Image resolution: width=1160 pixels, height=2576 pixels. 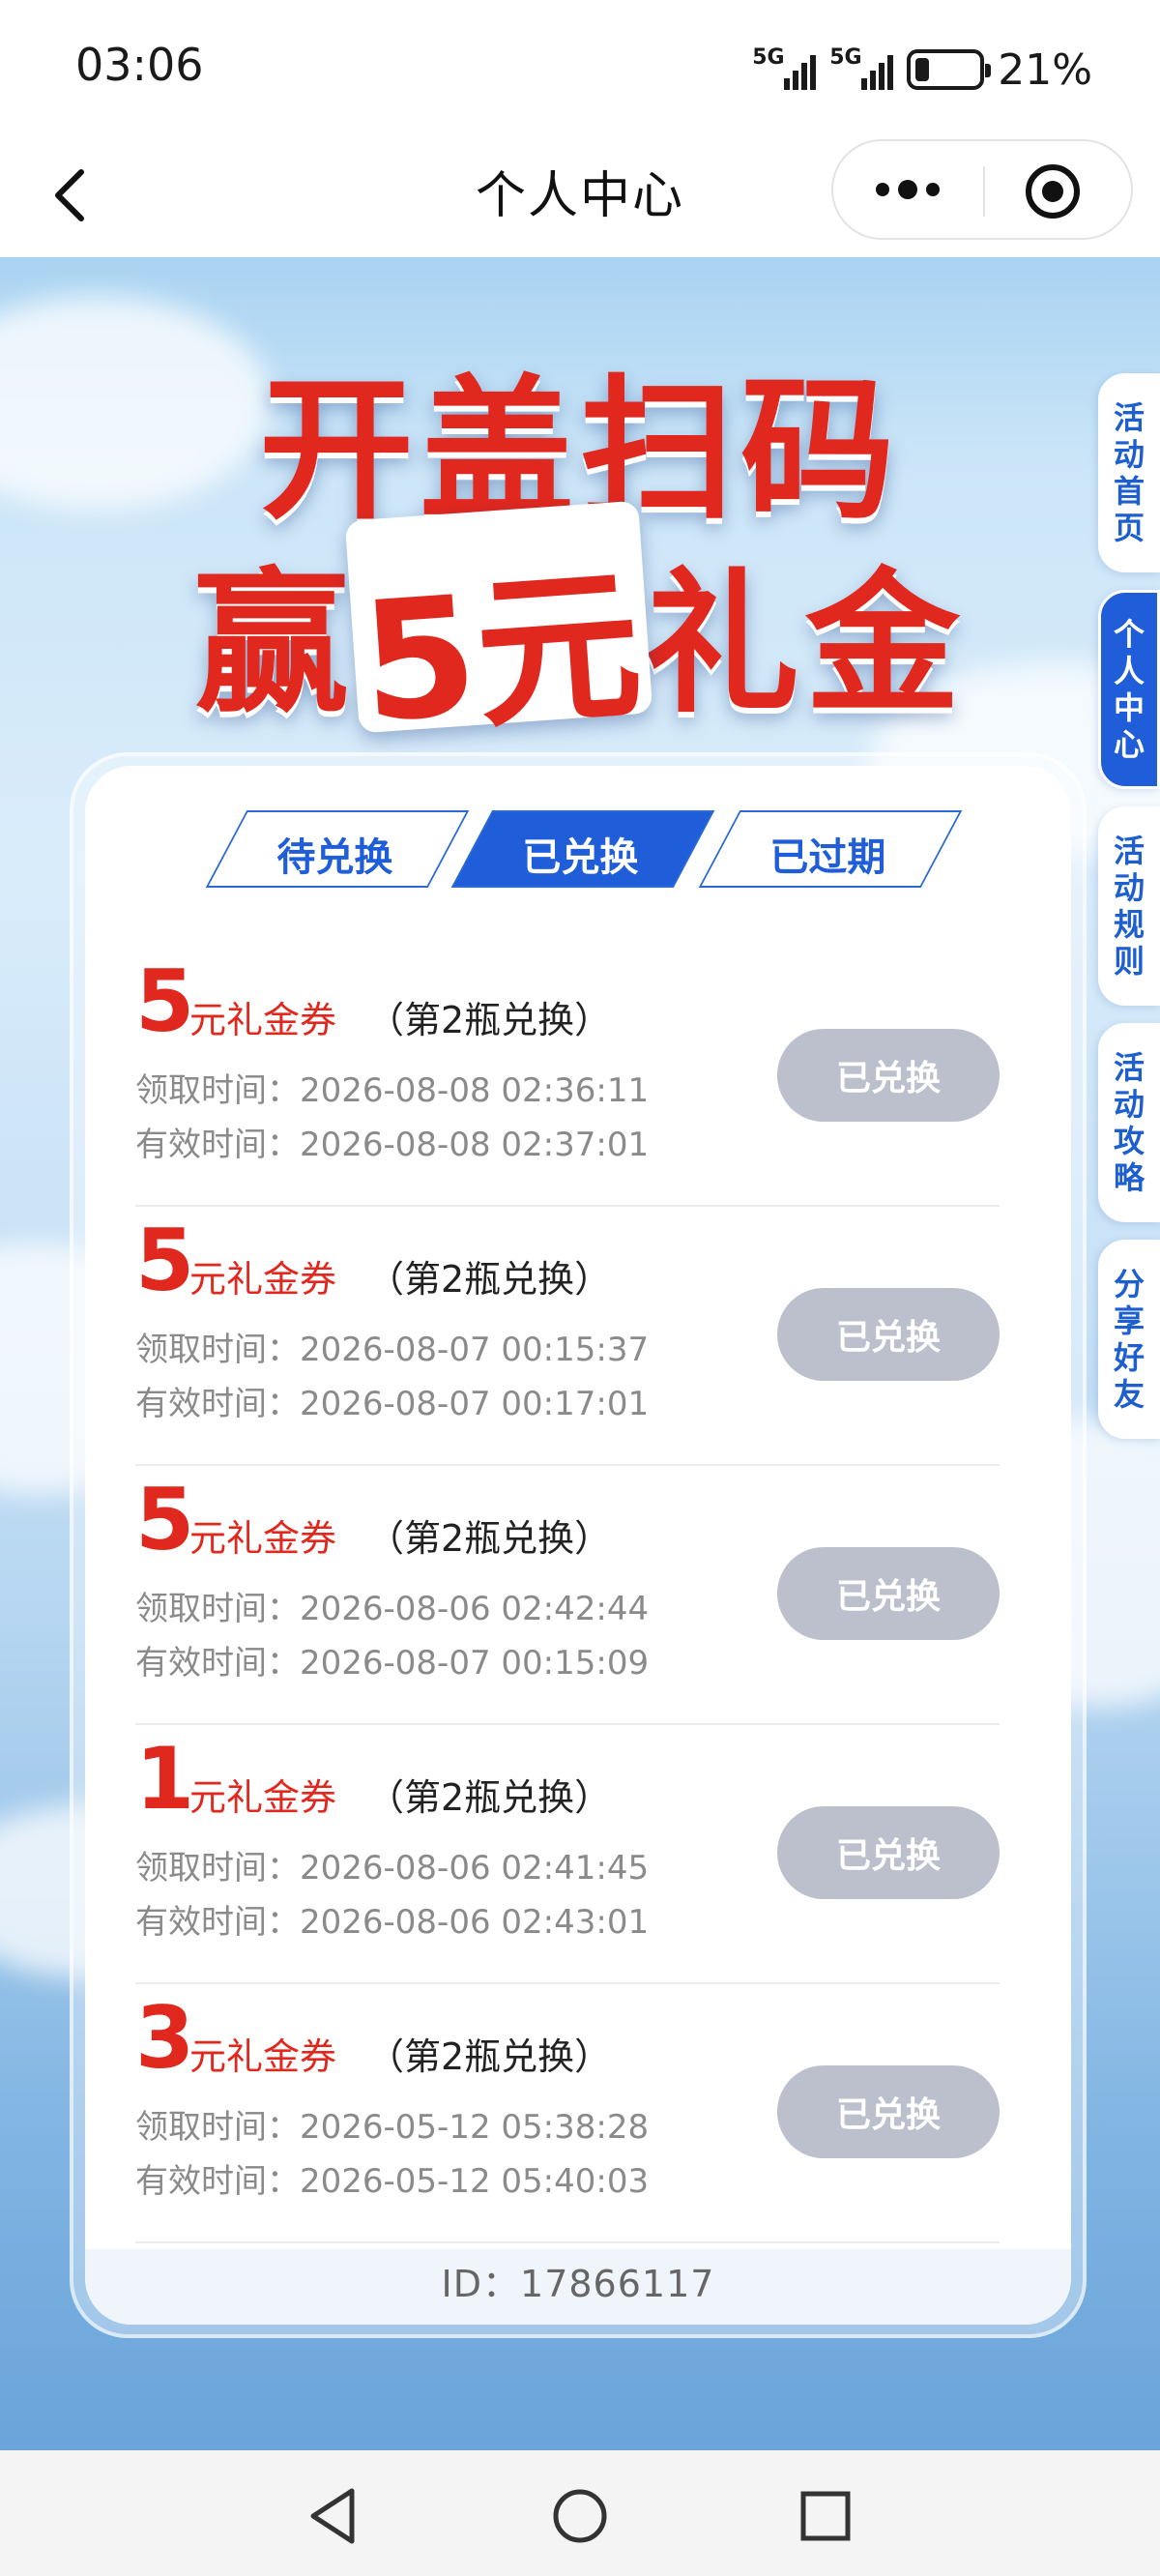 I want to click on receive-time: 领取时间：2026-08-06 02:42:44, so click(x=392, y=1605).